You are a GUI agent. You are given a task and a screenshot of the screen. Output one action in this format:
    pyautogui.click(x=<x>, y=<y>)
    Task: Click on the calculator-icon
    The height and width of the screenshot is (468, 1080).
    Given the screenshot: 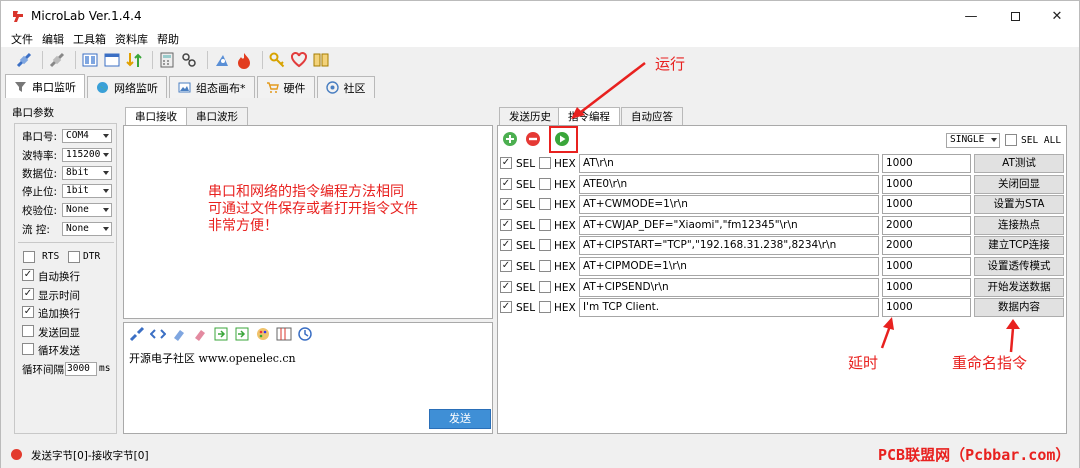 What is the action you would take?
    pyautogui.click(x=167, y=60)
    